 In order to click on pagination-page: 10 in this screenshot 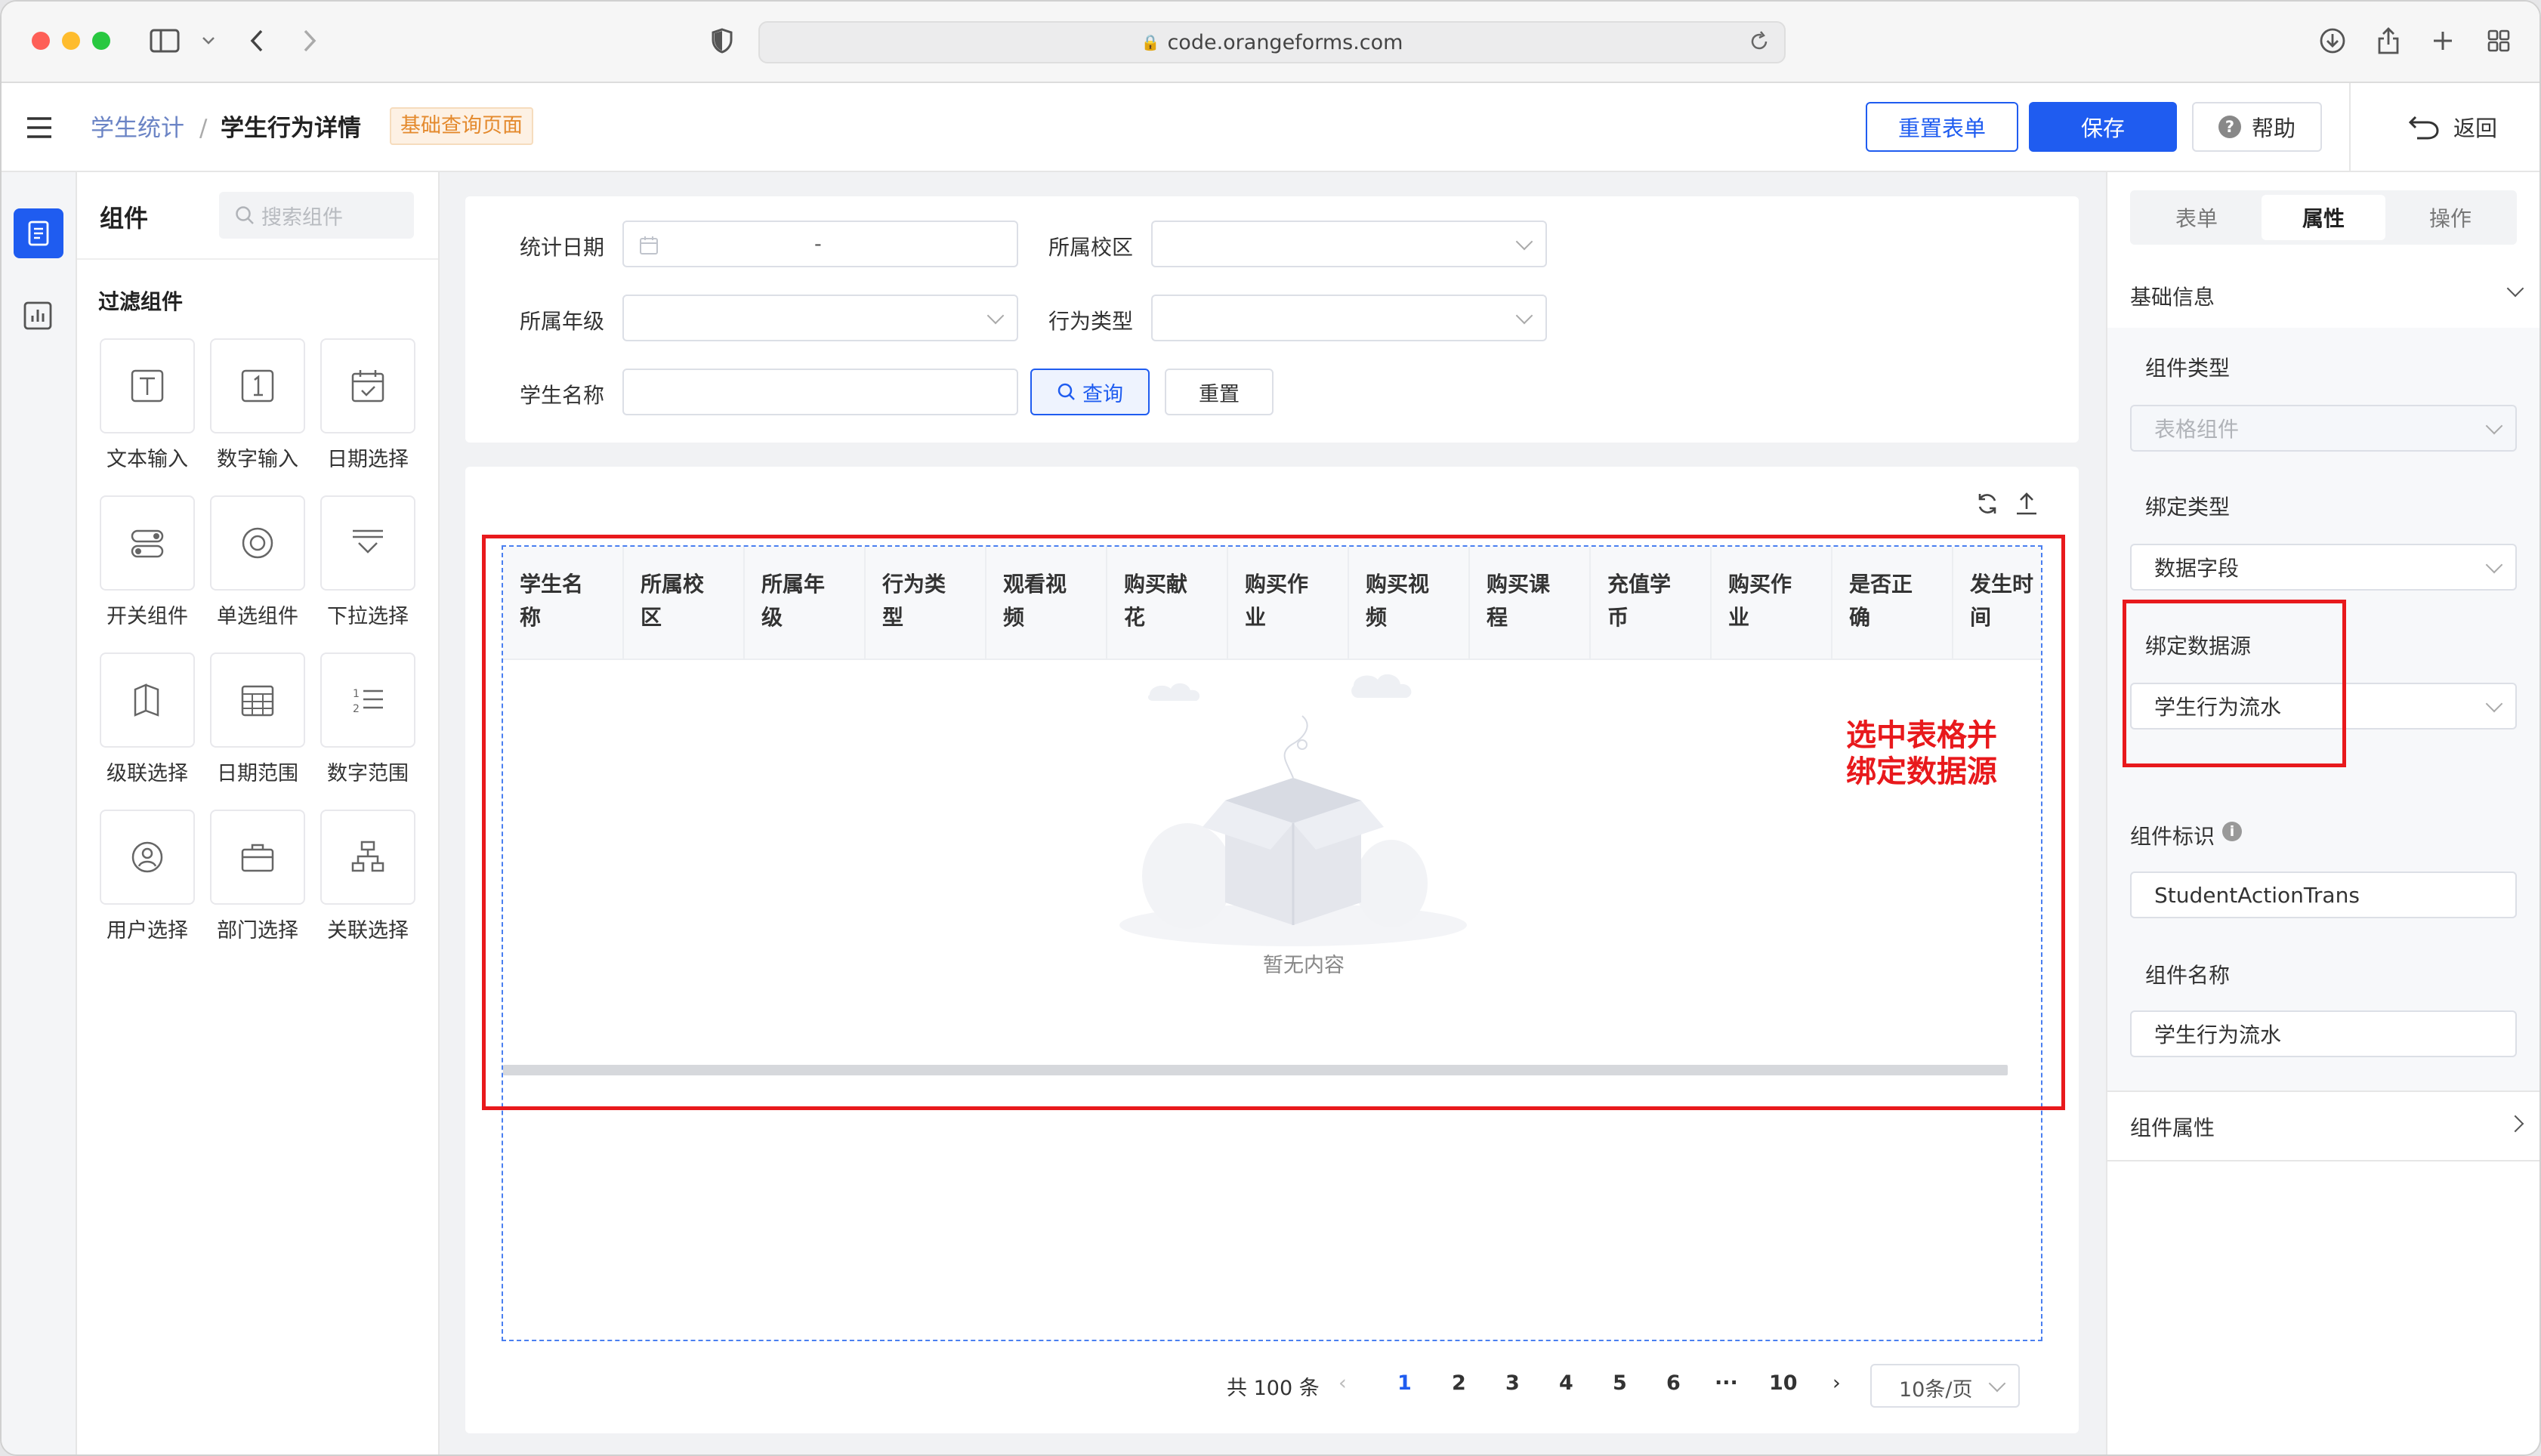, I will do `click(1783, 1383)`.